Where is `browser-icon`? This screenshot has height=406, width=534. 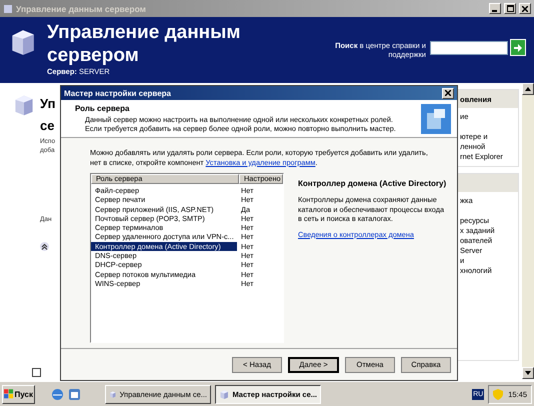 browser-icon is located at coordinates (57, 394).